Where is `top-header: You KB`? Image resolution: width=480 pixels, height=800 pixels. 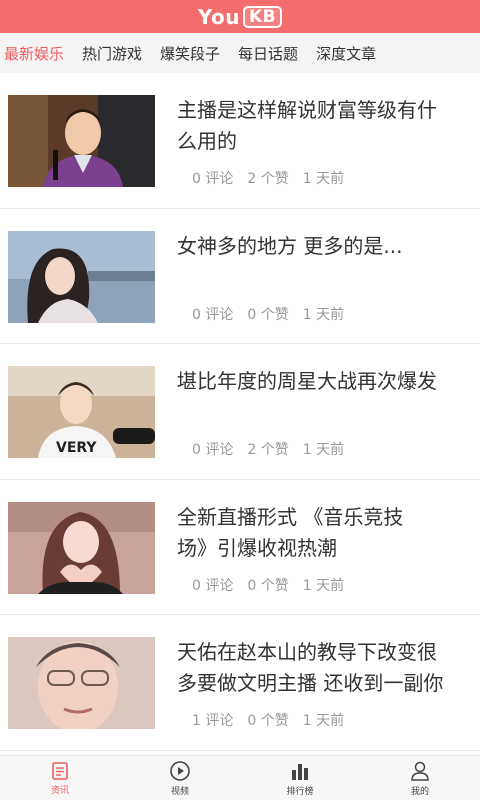
top-header: You KB is located at coordinates (240, 16).